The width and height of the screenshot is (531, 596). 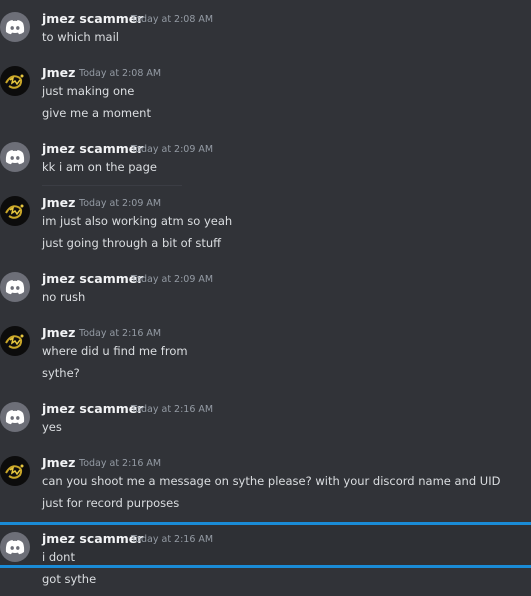 What do you see at coordinates (265, 523) in the screenshot?
I see `highlight-top-border` at bounding box center [265, 523].